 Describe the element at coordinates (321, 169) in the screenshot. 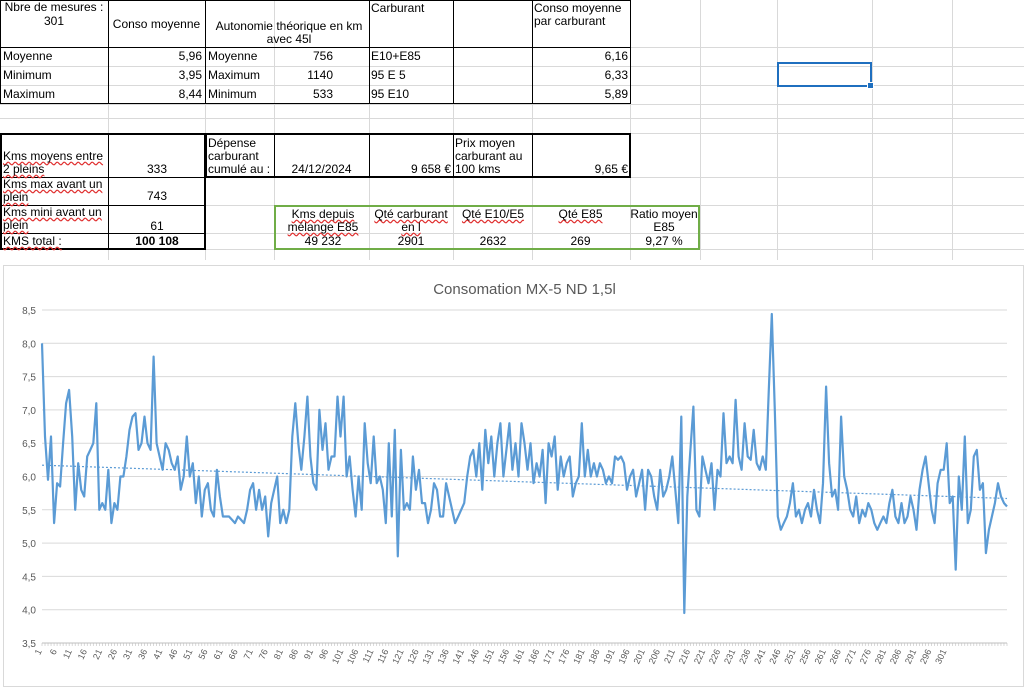

I see `depense-date: 24/12/2024` at that location.